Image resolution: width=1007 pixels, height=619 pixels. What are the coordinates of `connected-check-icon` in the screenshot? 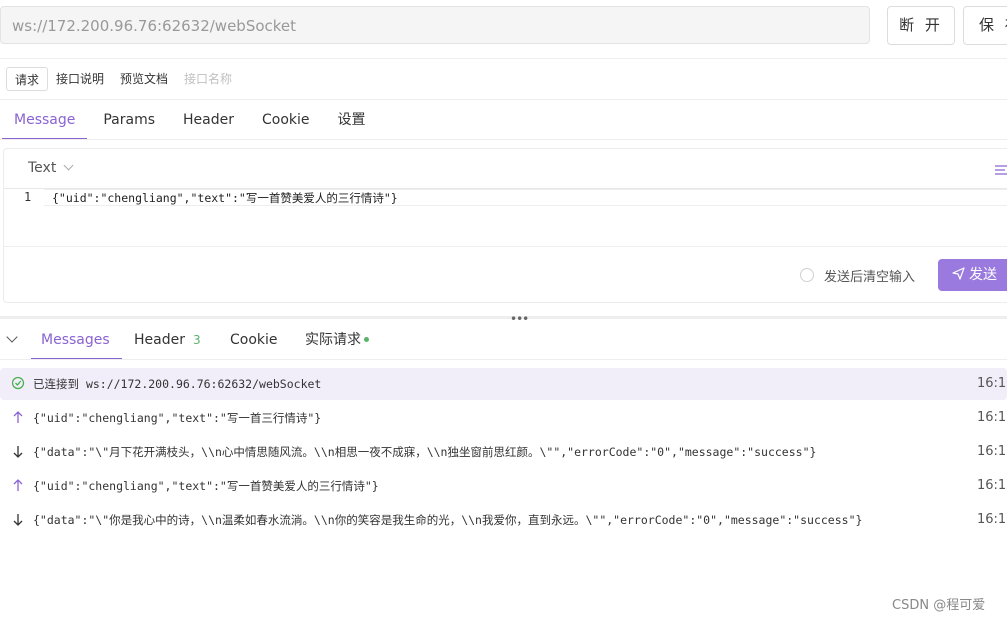 It's located at (18, 384).